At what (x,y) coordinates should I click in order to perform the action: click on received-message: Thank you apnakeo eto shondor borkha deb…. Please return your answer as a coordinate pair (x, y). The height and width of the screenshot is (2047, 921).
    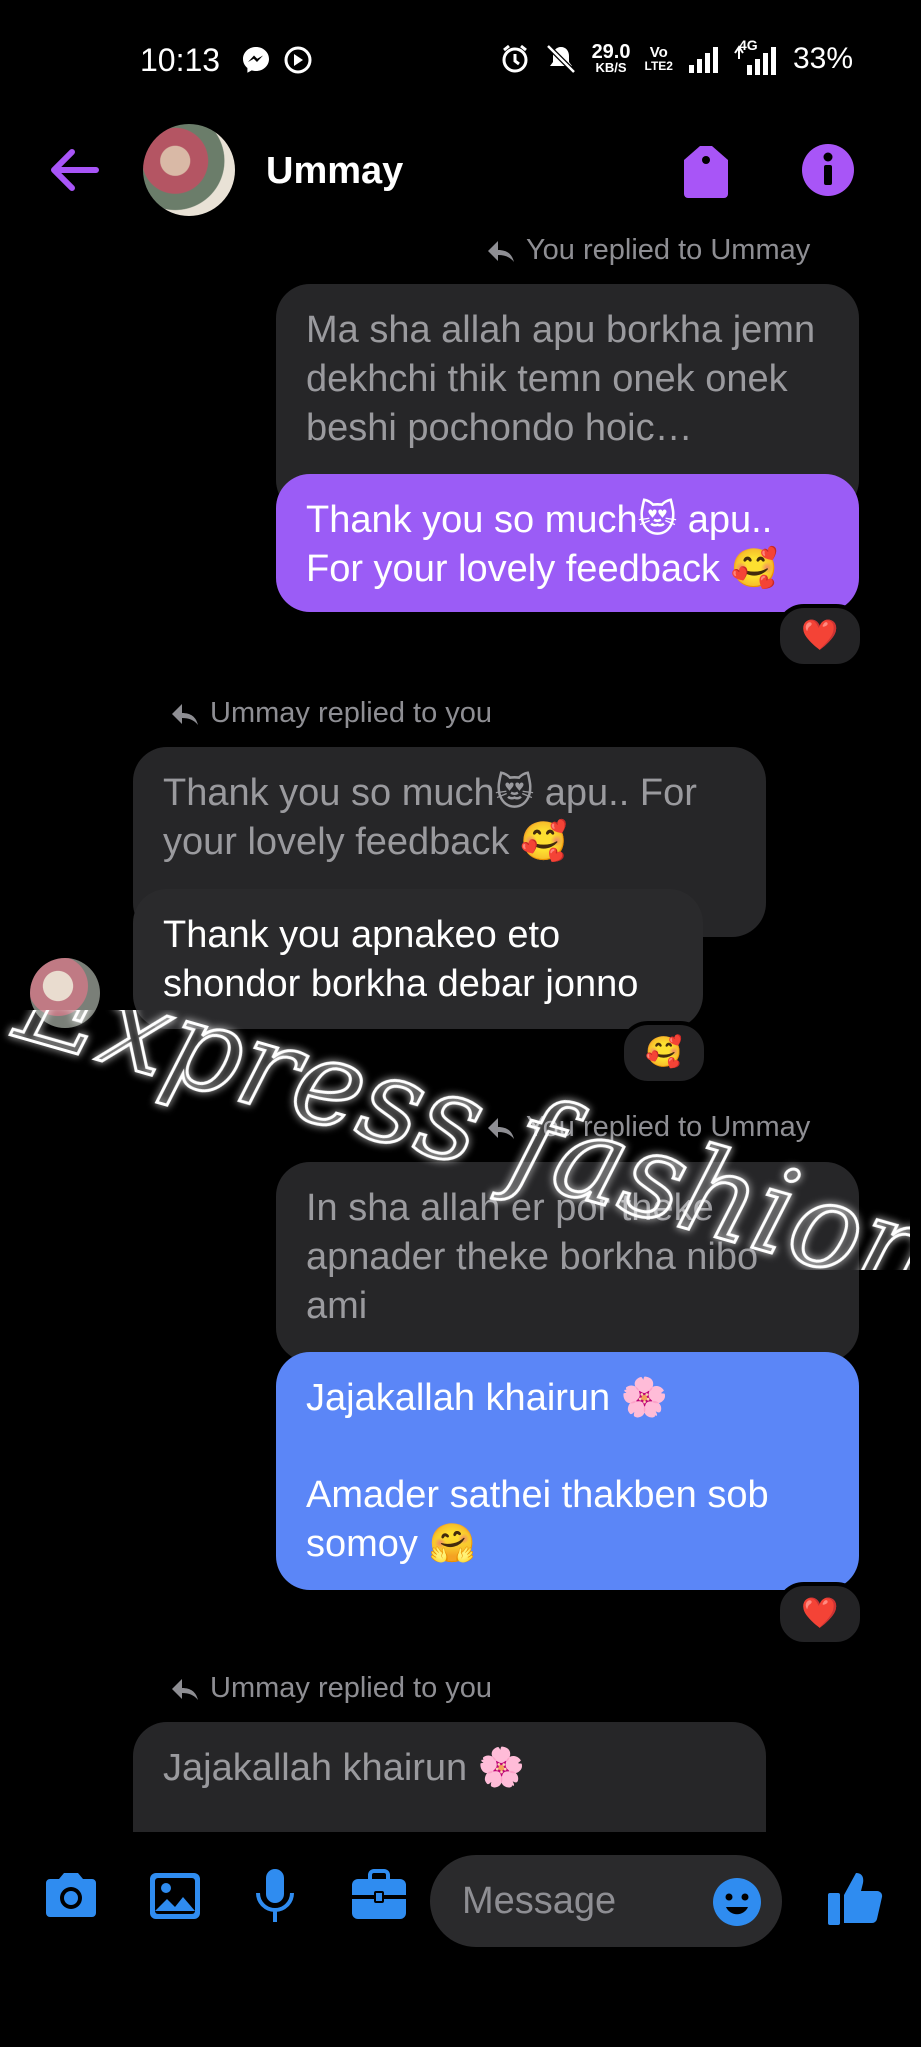
    Looking at the image, I should click on (418, 959).